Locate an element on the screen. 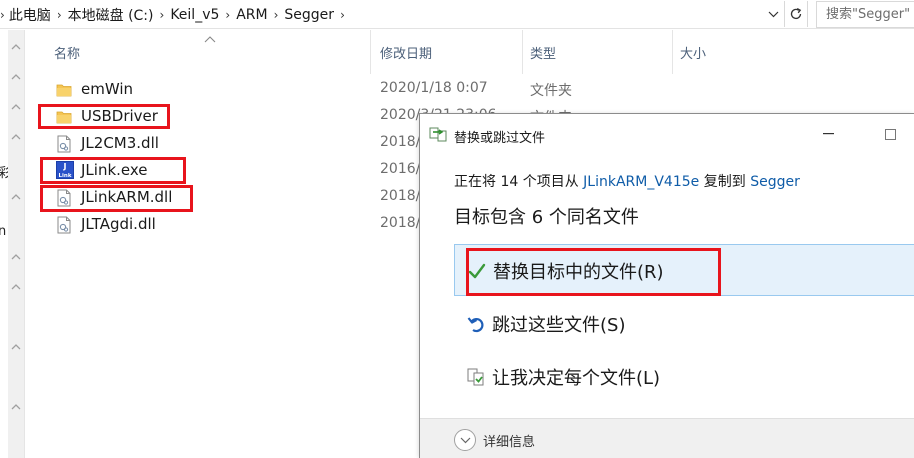 The height and width of the screenshot is (458, 914). dialog-titlebar: 替换或跳过文件 is located at coordinates (667, 134).